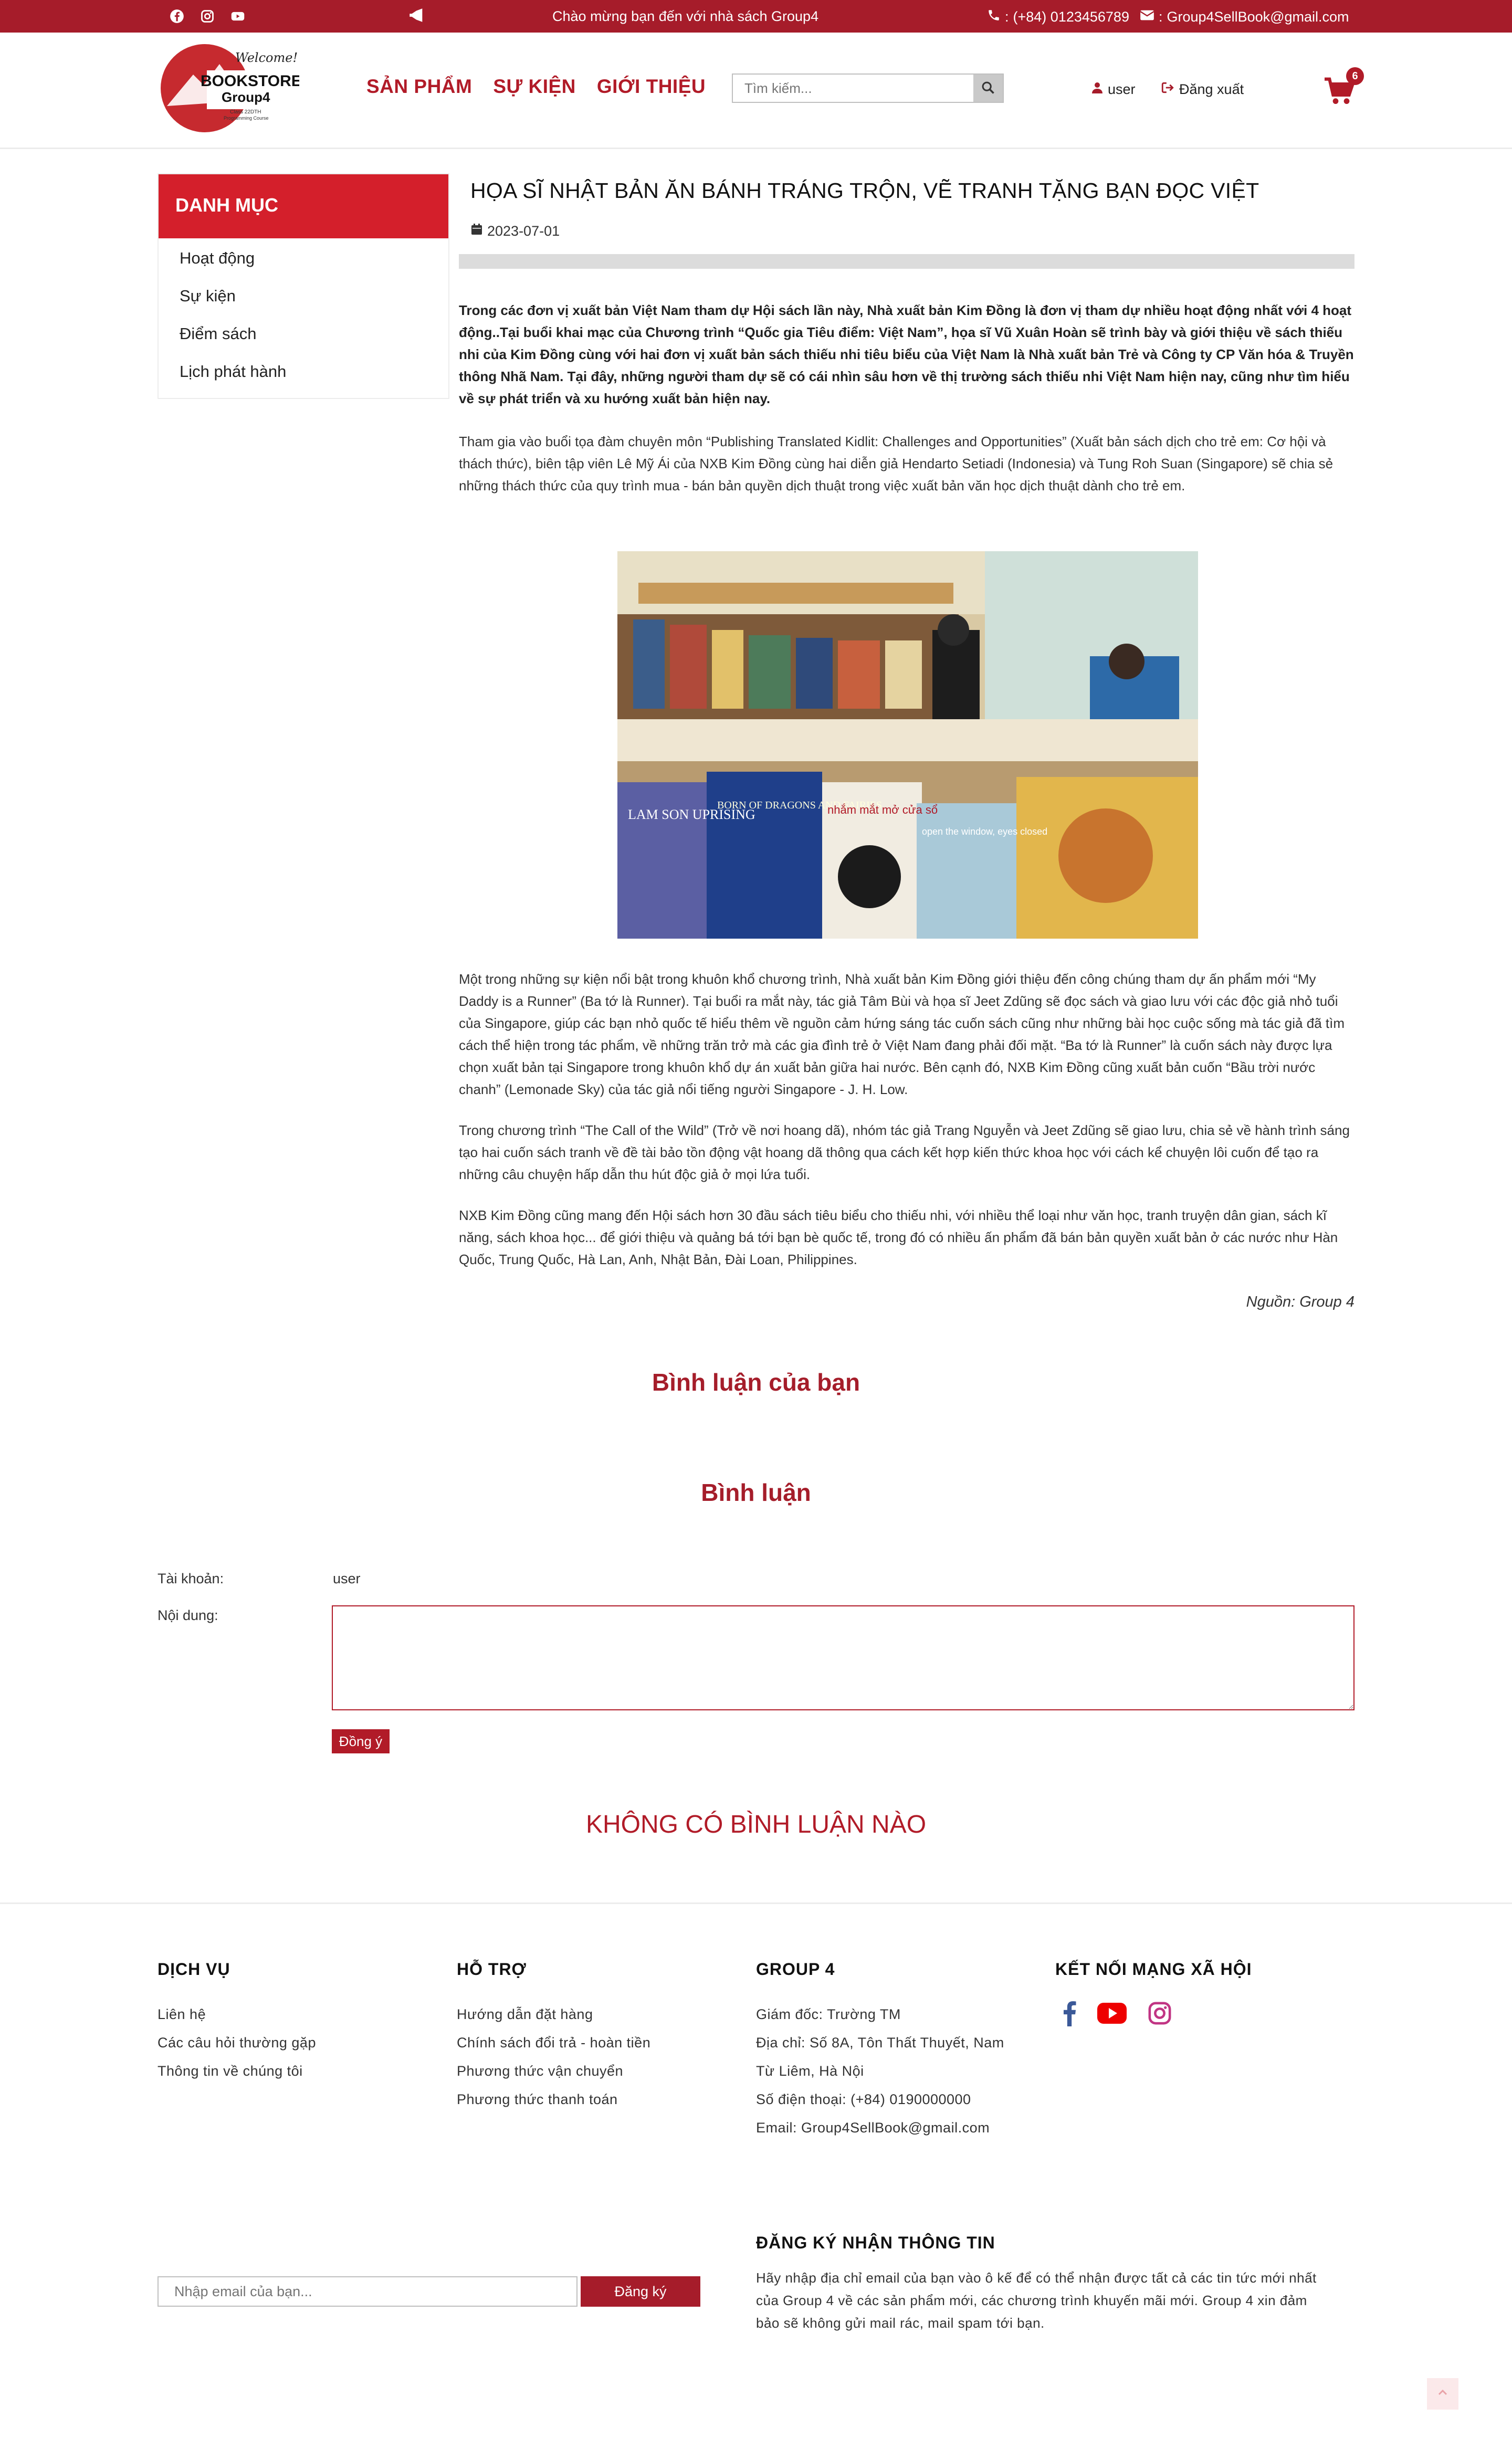  What do you see at coordinates (795, 1969) in the screenshot?
I see `footer-group-title: GROUP 4` at bounding box center [795, 1969].